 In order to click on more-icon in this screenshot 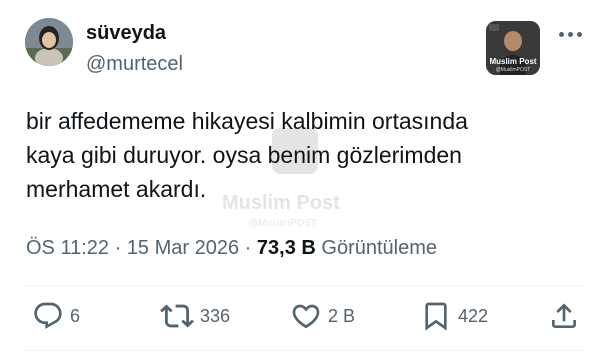, I will do `click(570, 34)`.